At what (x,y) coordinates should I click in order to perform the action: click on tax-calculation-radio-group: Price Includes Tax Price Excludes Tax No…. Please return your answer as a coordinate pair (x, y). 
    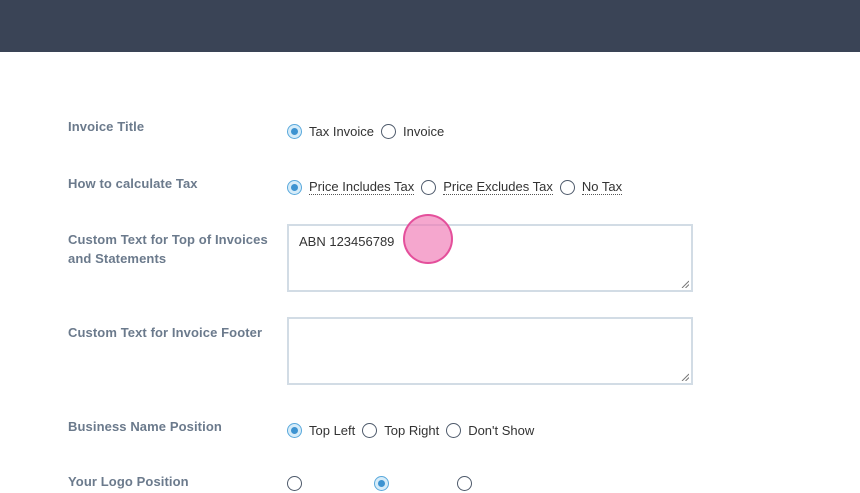
    Looking at the image, I should click on (458, 187).